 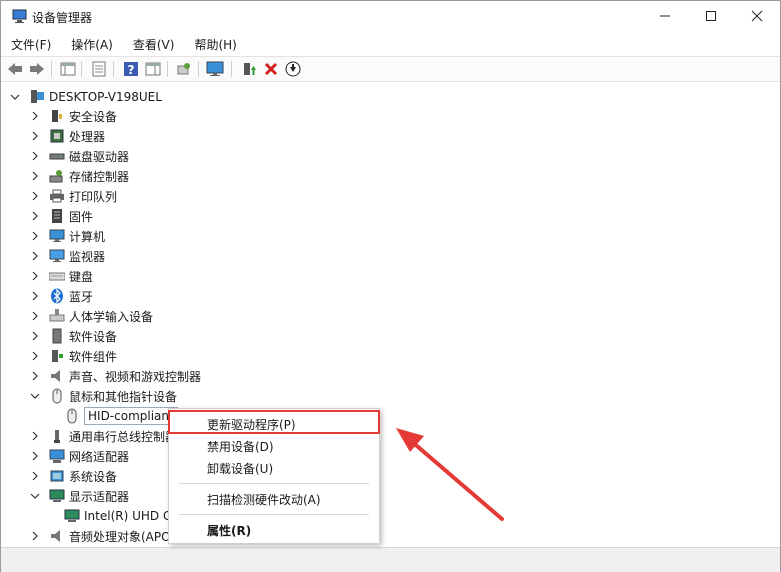 I want to click on tree-item-monitor: 监视器, so click(x=67, y=256).